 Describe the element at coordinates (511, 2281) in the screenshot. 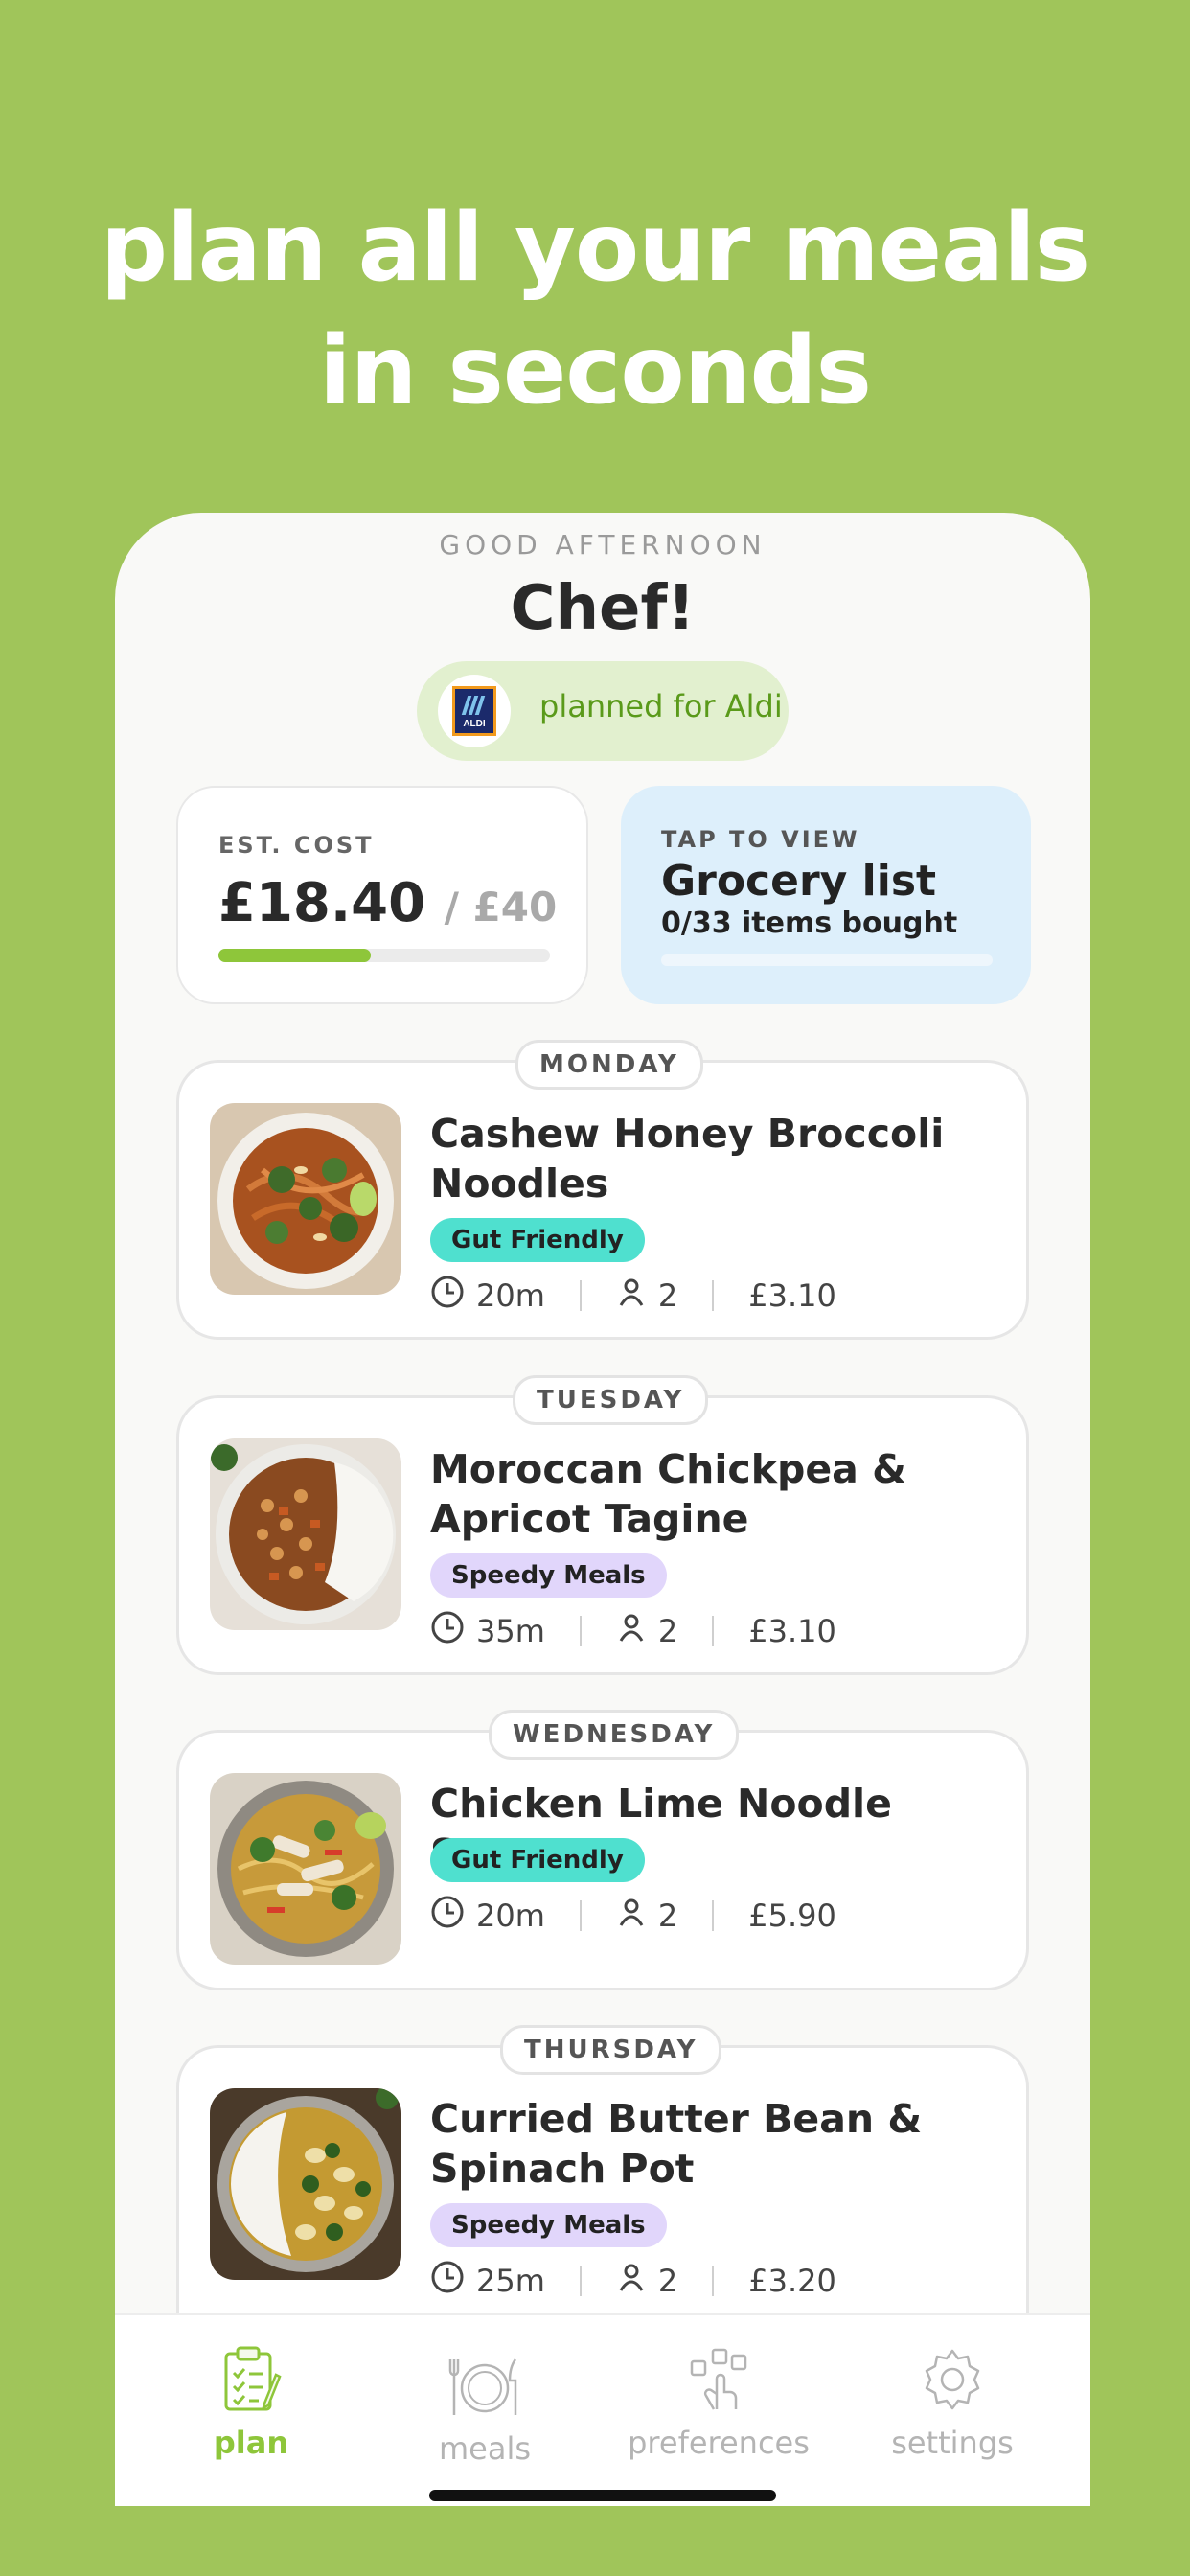

I see `meal-time: 25m` at that location.